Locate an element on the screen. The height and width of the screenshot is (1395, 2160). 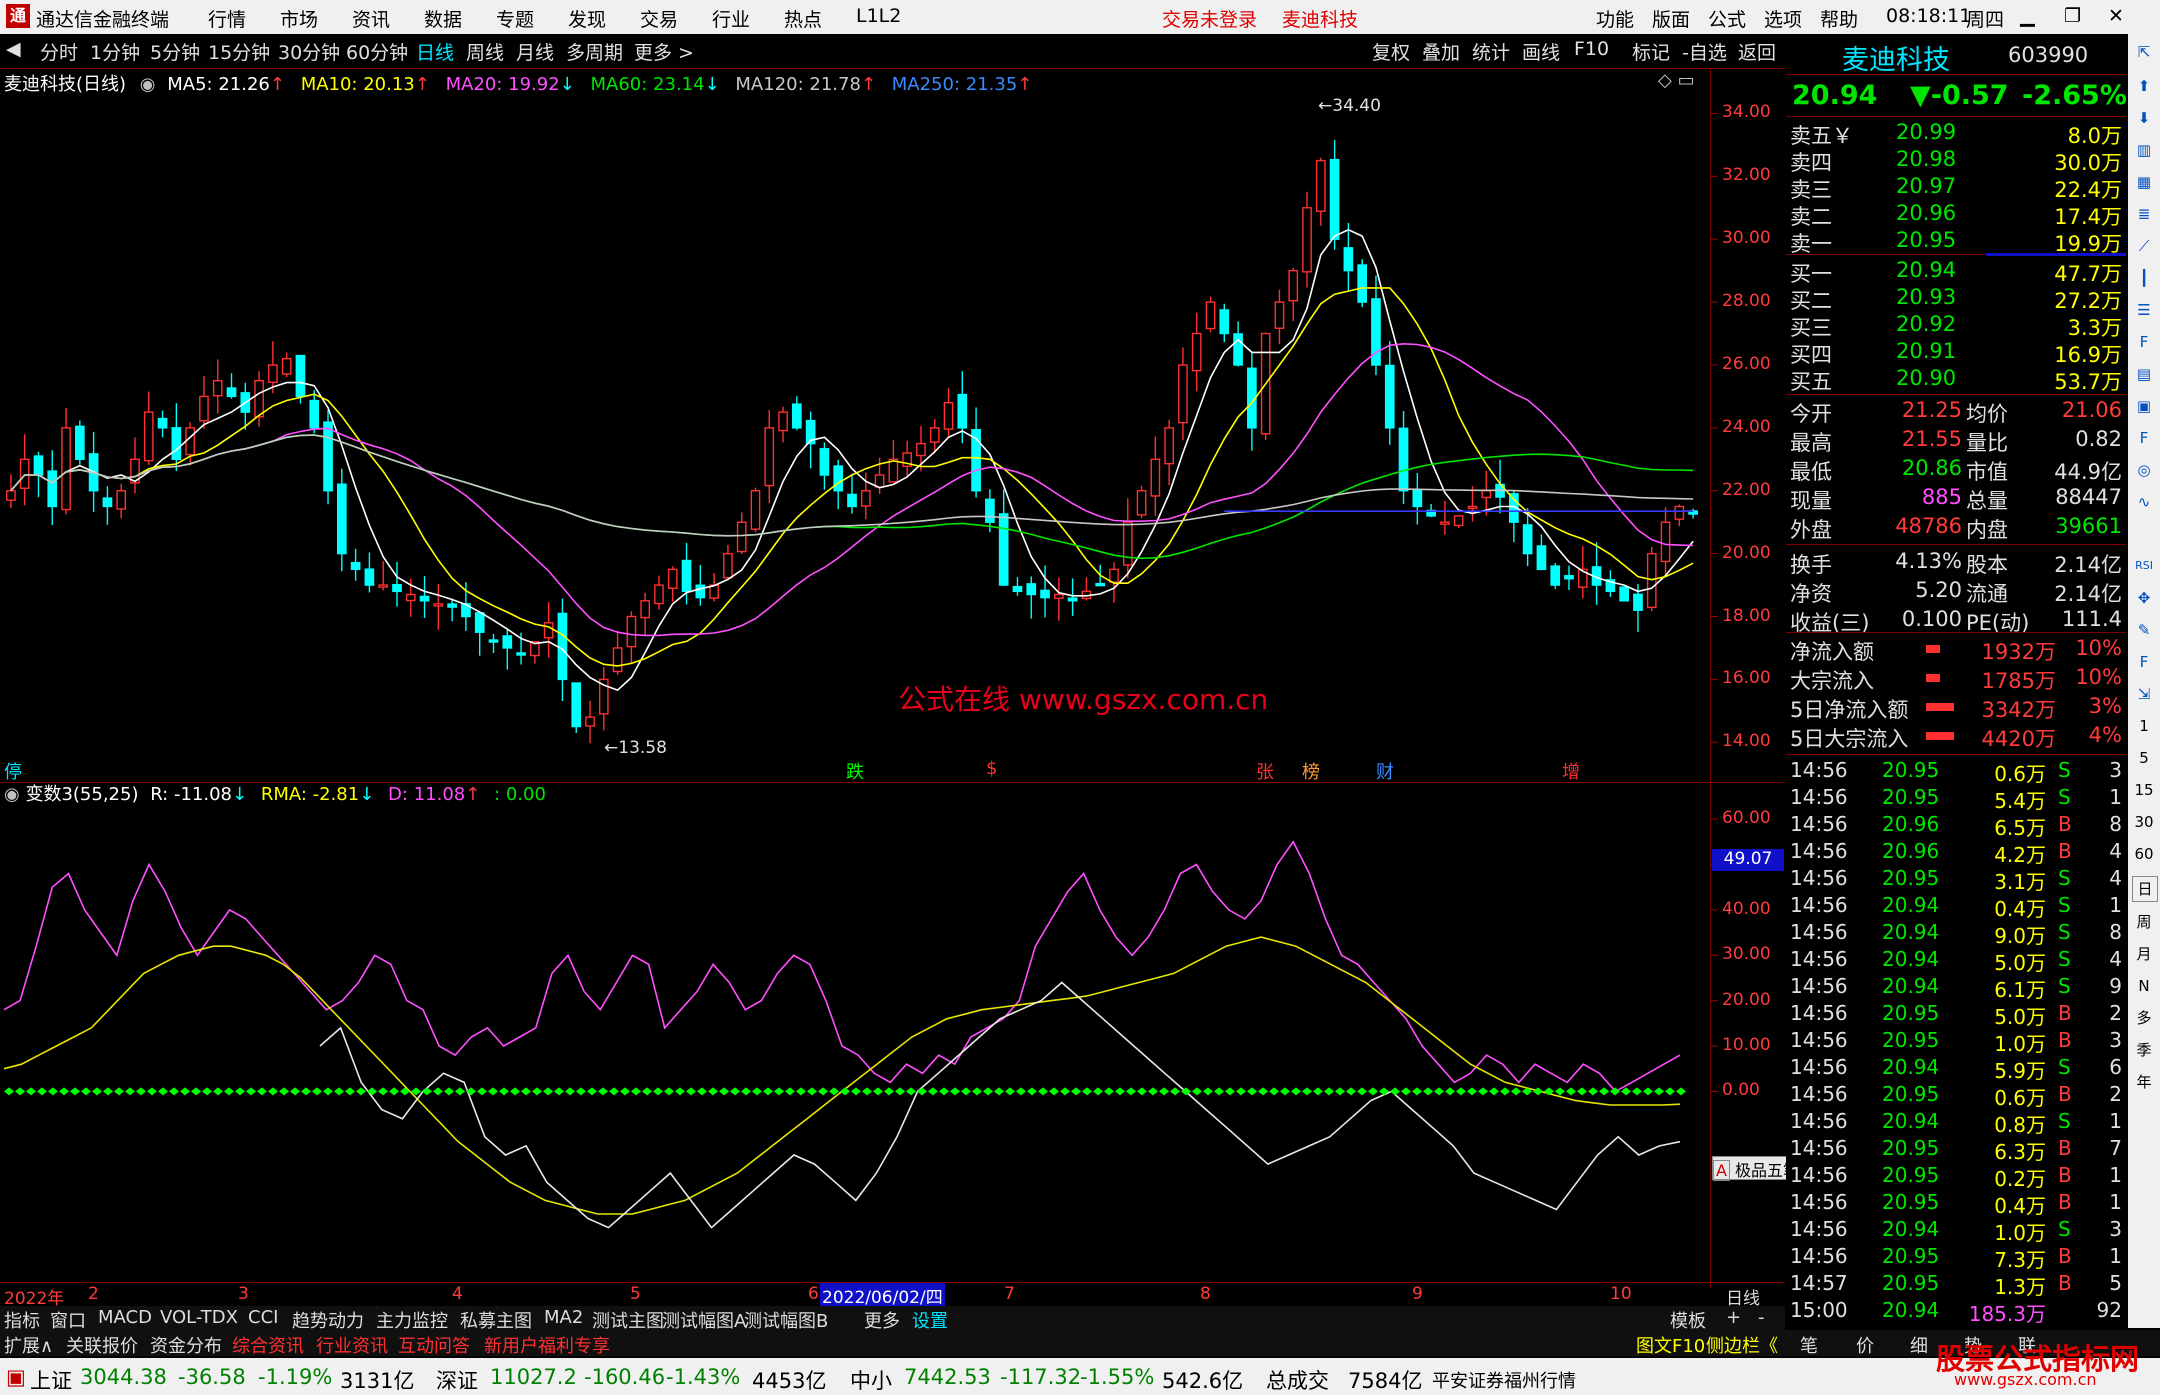
extension-tab: 扩展∧ is located at coordinates (28, 1345).